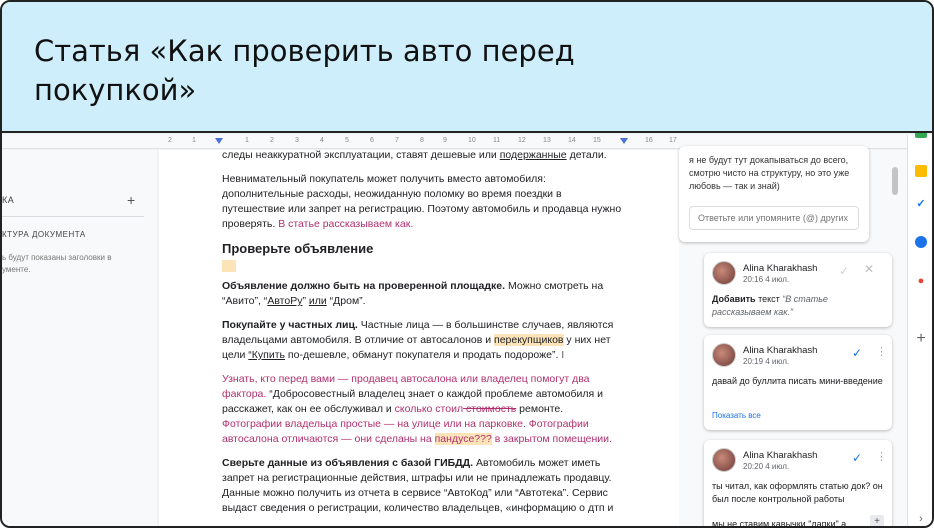 This screenshot has width=934, height=528. What do you see at coordinates (372, 140) in the screenshot?
I see `ruler-number: 6` at bounding box center [372, 140].